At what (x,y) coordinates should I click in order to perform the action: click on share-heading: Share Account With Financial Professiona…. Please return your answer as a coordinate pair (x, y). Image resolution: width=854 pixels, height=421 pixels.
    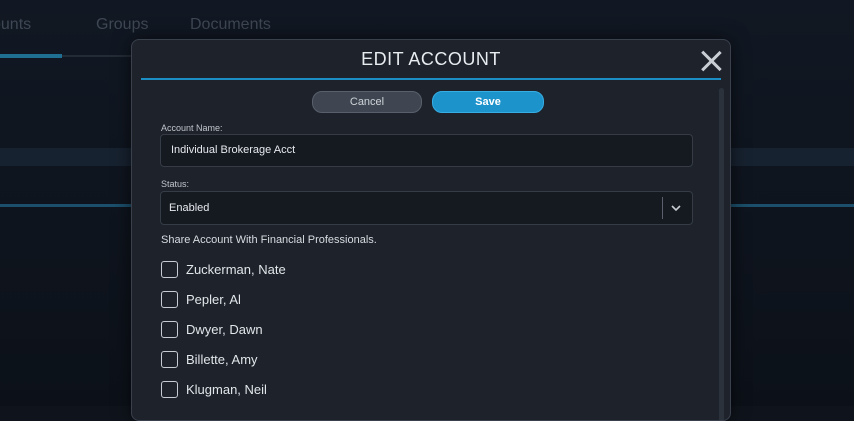
    Looking at the image, I should click on (269, 240).